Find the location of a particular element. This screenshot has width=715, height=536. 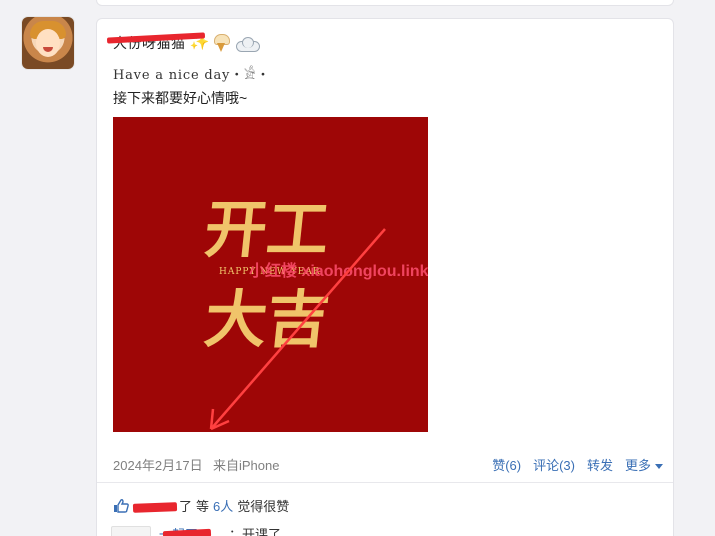

cloud-icon is located at coordinates (247, 44).